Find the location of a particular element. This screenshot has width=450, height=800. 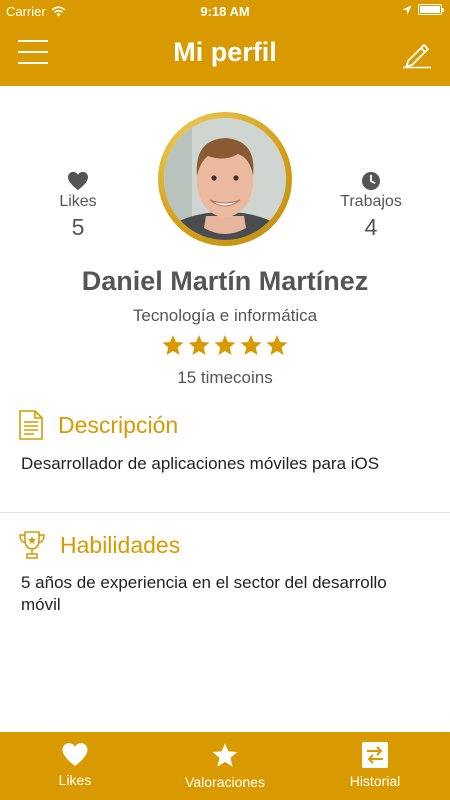

rating-stars is located at coordinates (225, 345).